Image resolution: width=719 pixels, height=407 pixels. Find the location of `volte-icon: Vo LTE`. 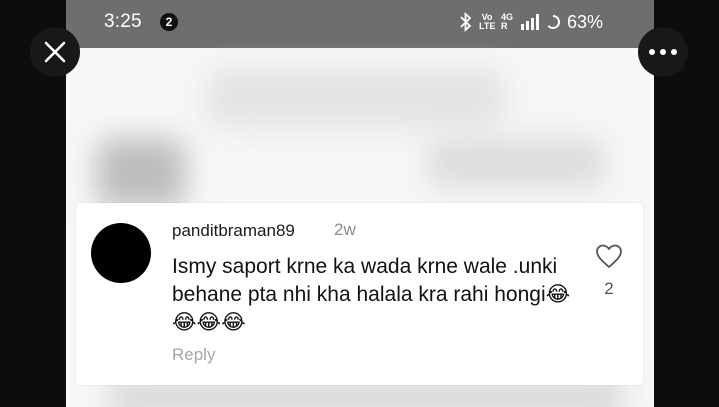

volte-icon: Vo LTE is located at coordinates (487, 21).